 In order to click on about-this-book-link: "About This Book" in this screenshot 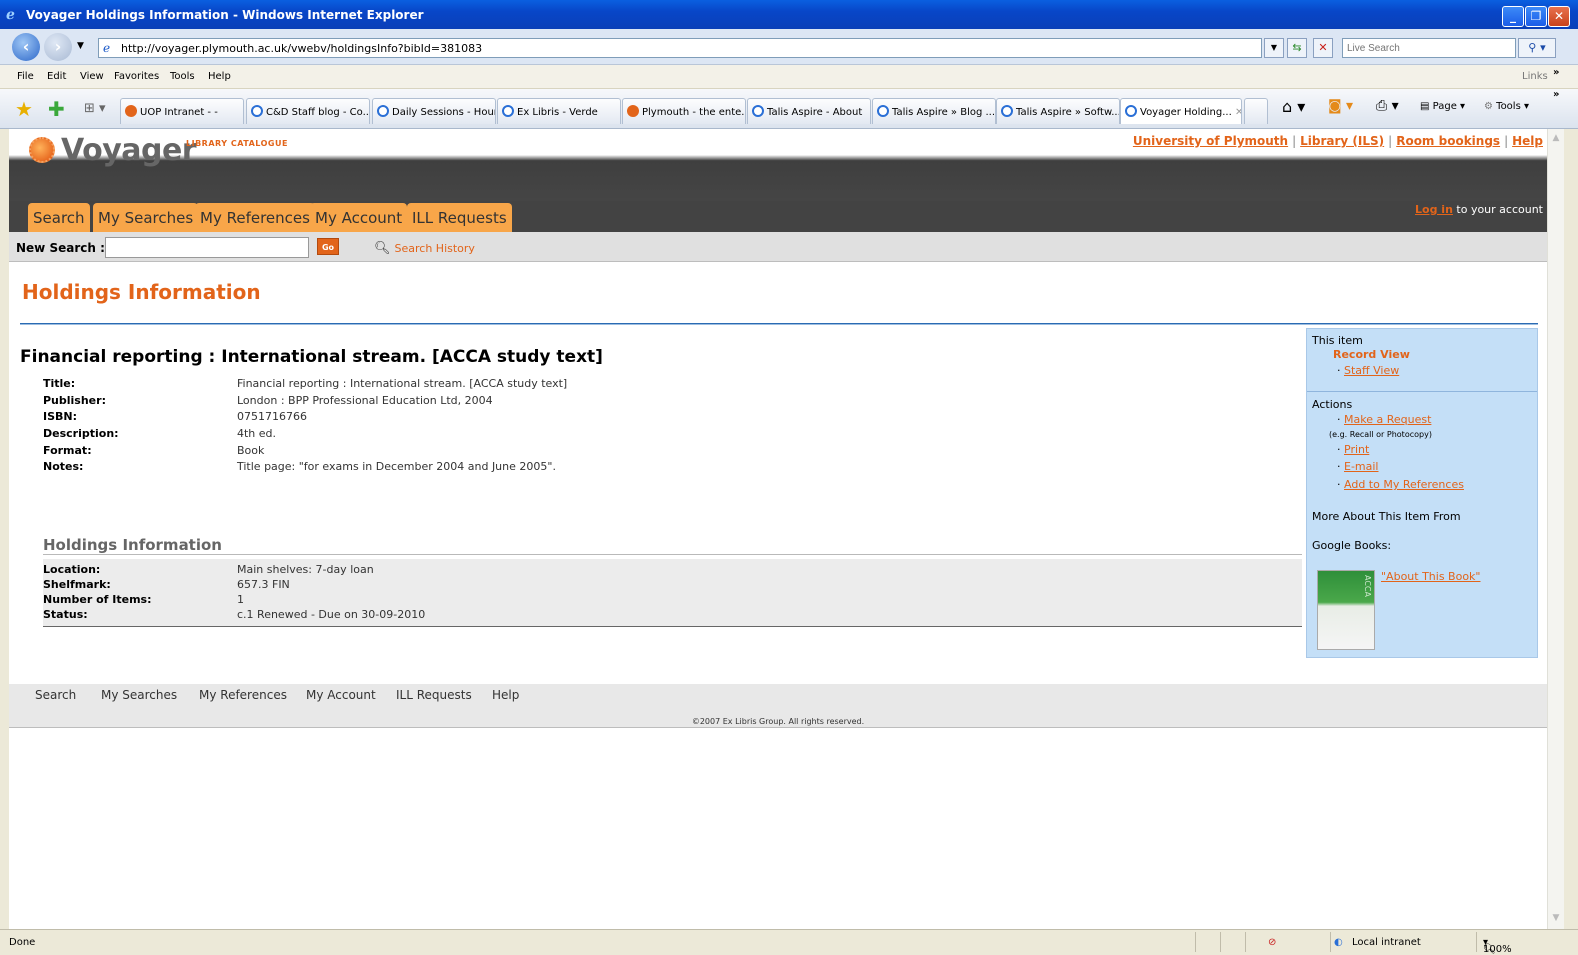, I will do `click(1431, 576)`.